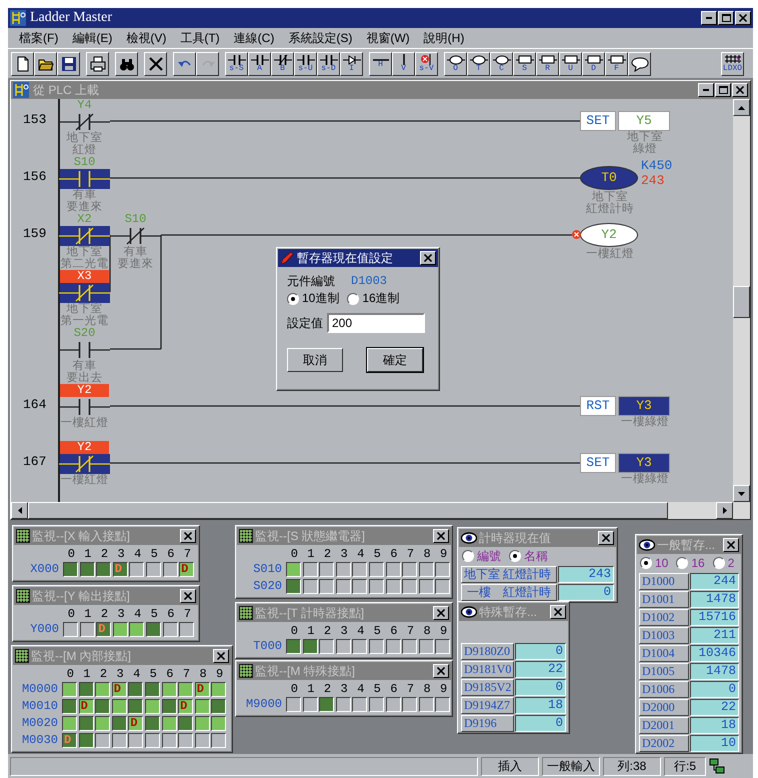 The height and width of the screenshot is (778, 758). What do you see at coordinates (654, 563) in the screenshot?
I see `radio-option: 10` at bounding box center [654, 563].